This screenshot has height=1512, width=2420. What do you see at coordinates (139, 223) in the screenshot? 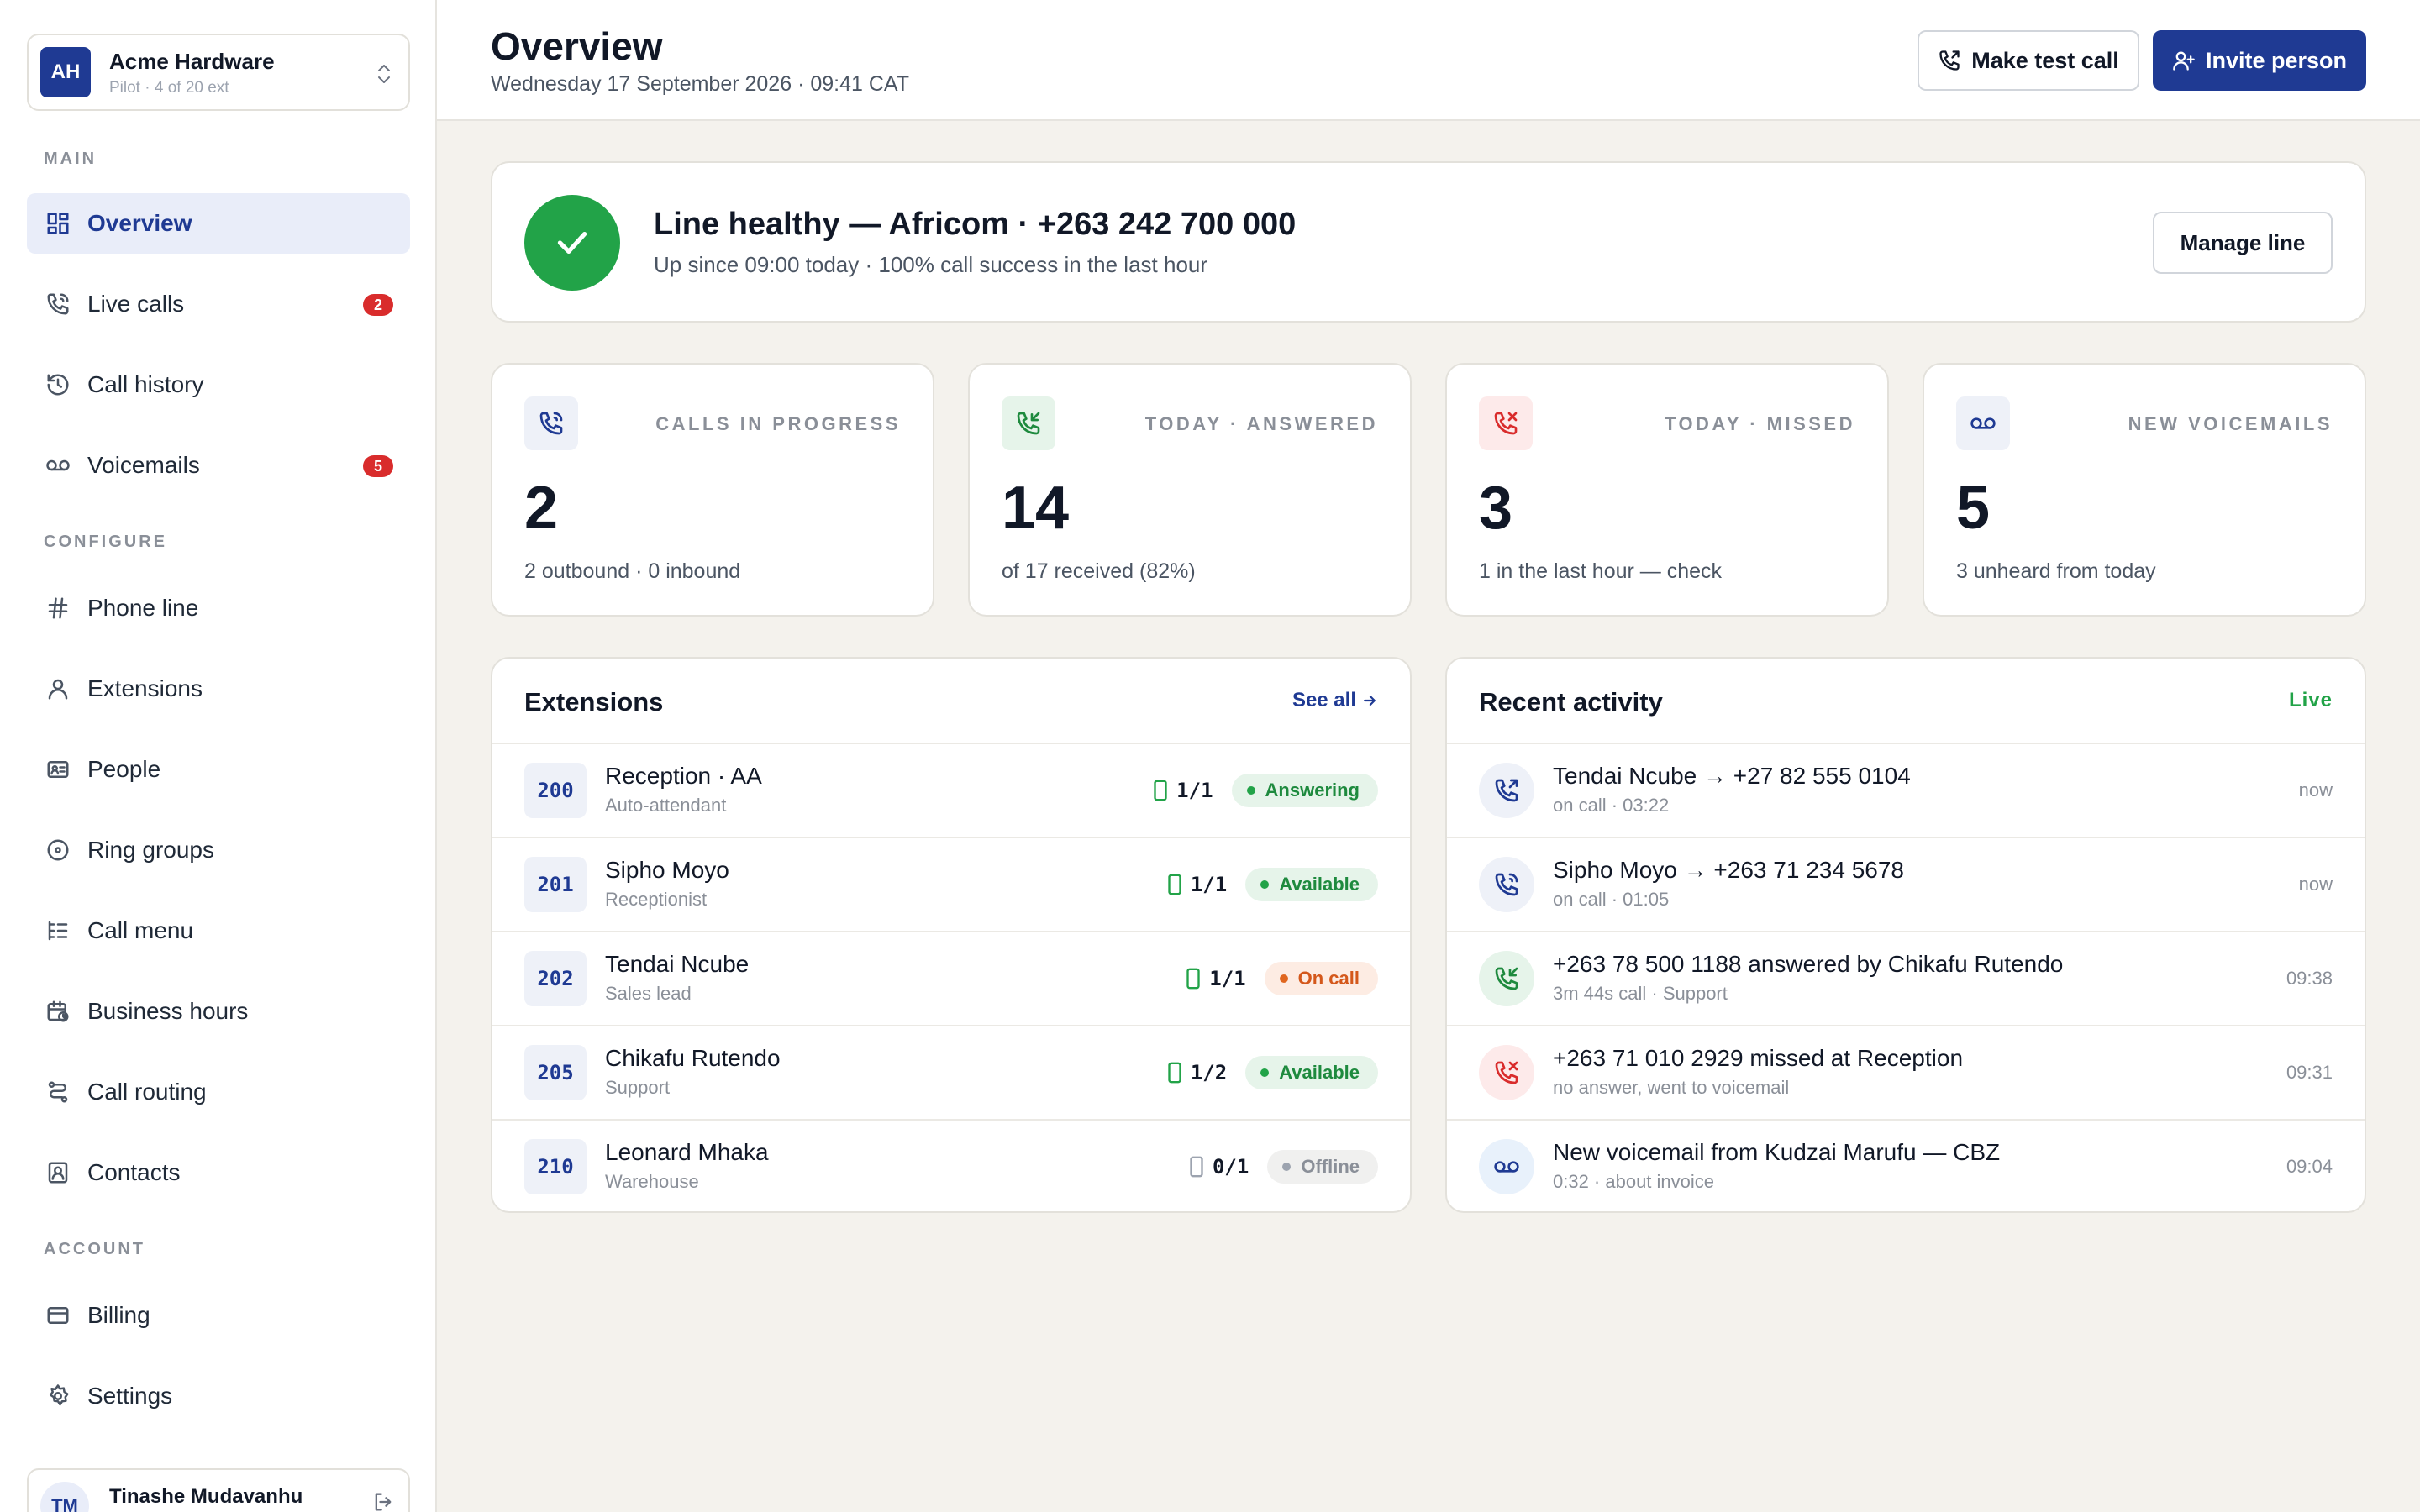
I see `sidebar-item-label: Overview` at bounding box center [139, 223].